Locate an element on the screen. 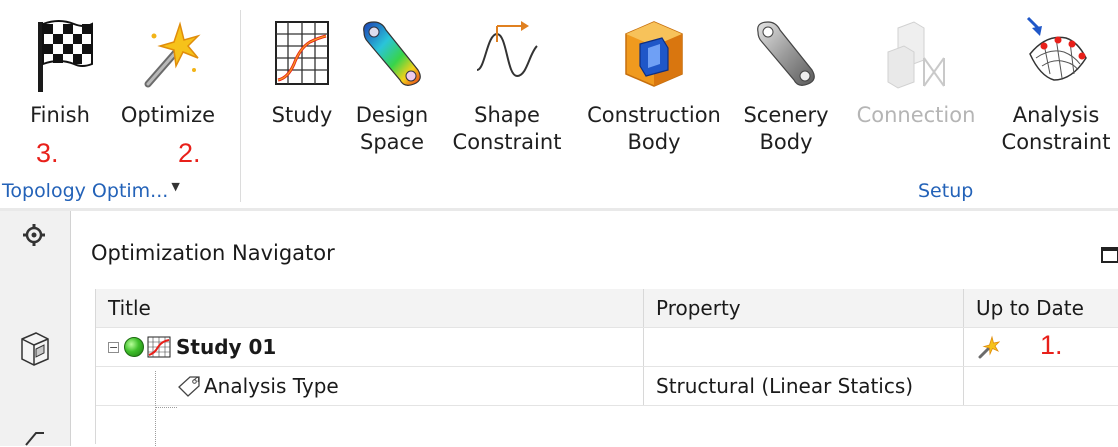 The width and height of the screenshot is (1118, 447). table-row-partial is located at coordinates (607, 425).